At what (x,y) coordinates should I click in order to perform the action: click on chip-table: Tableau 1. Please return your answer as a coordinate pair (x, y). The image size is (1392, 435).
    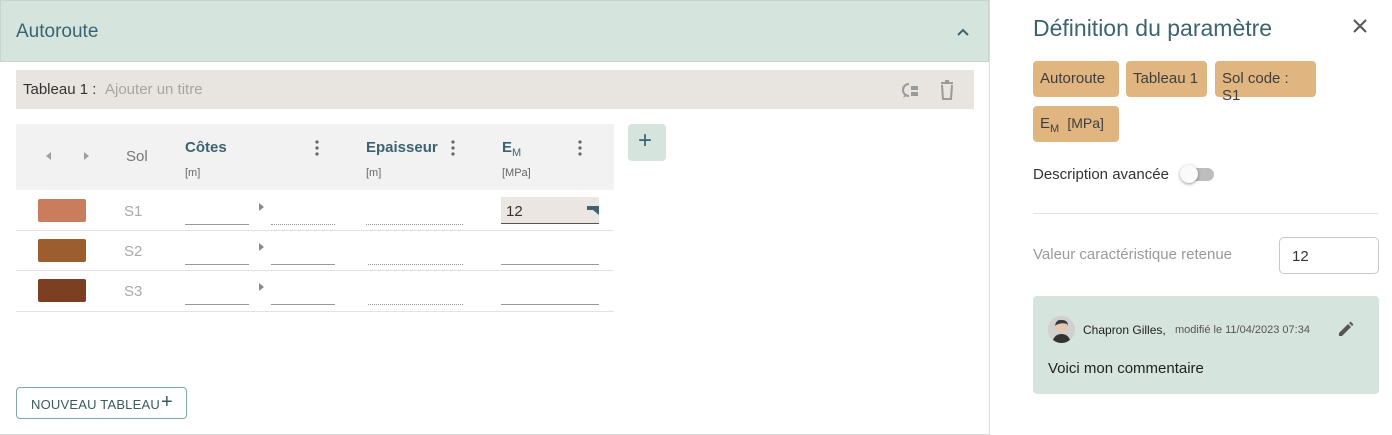
    Looking at the image, I should click on (1166, 79).